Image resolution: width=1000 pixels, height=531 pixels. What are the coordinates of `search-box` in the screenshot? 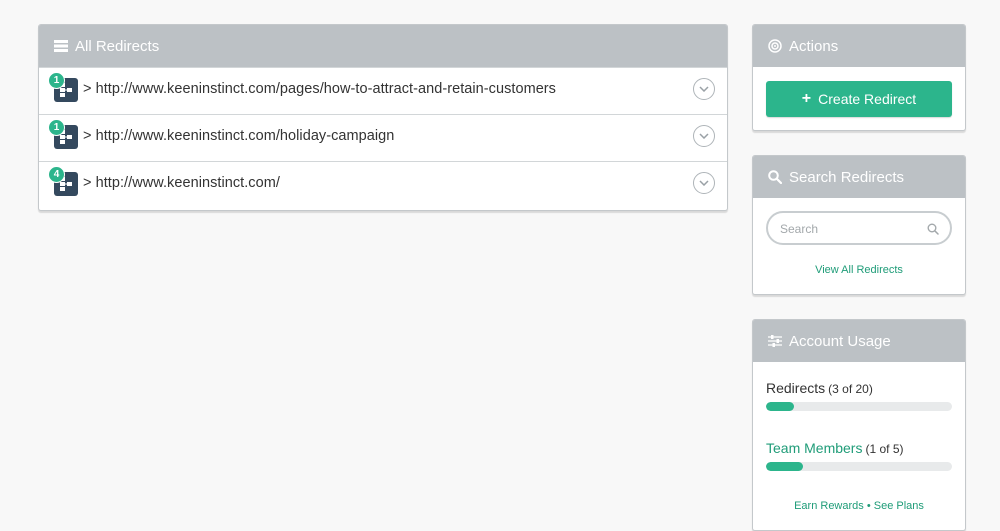 It's located at (859, 228).